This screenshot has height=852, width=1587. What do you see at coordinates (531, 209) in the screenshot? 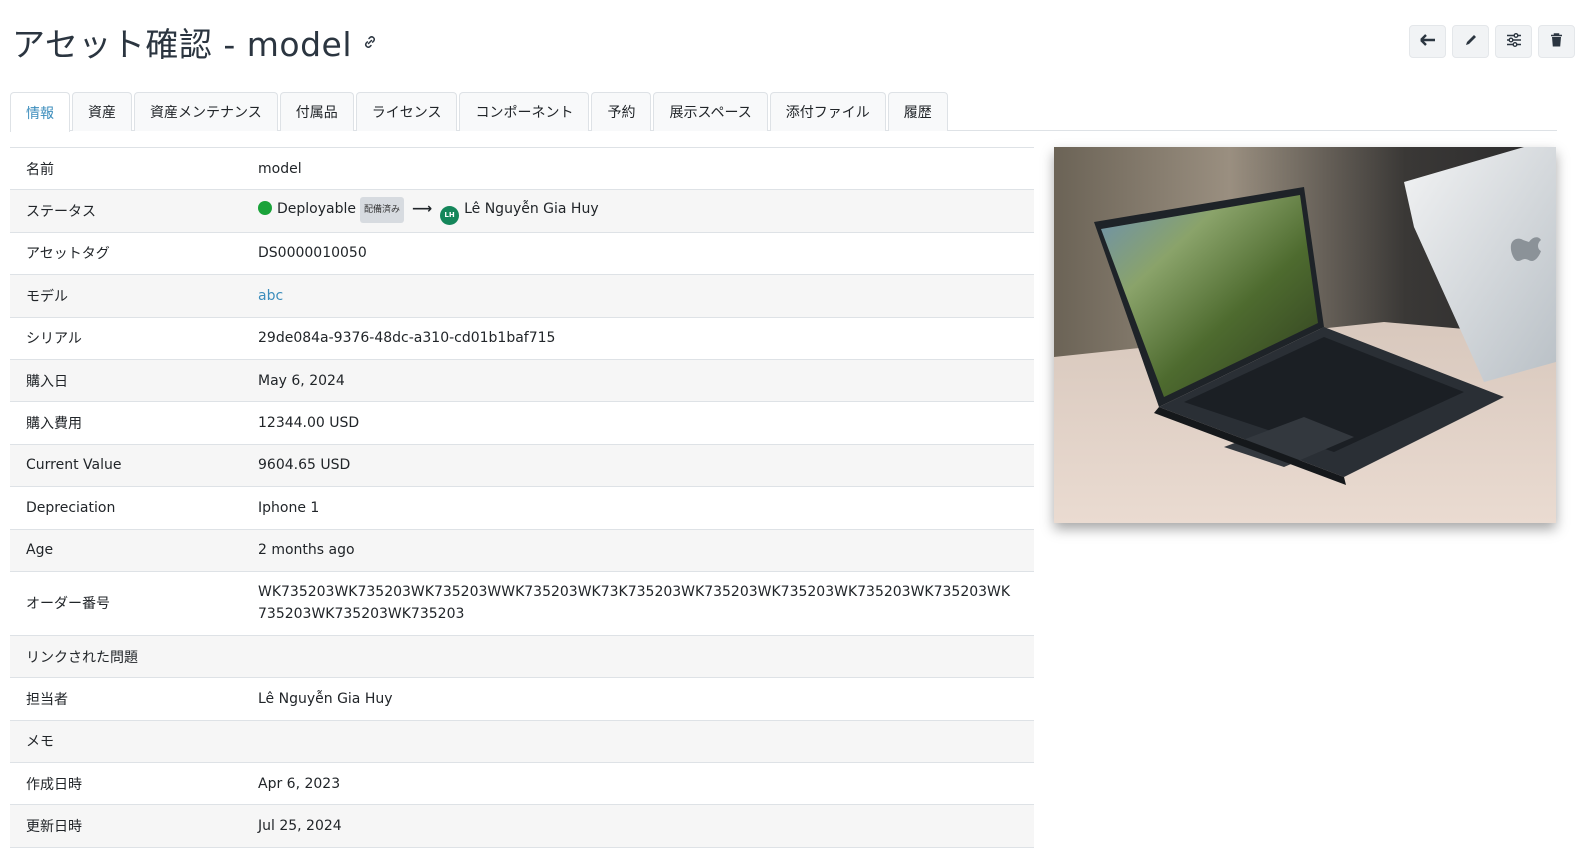
I see `assignee-link: Lê Nguyễn Gia Huy` at bounding box center [531, 209].